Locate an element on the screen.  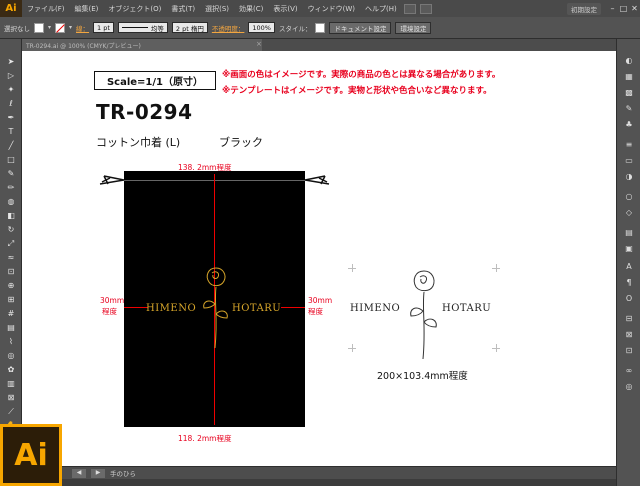
pencil-icon: ✏ is located at coordinates (11, 188).